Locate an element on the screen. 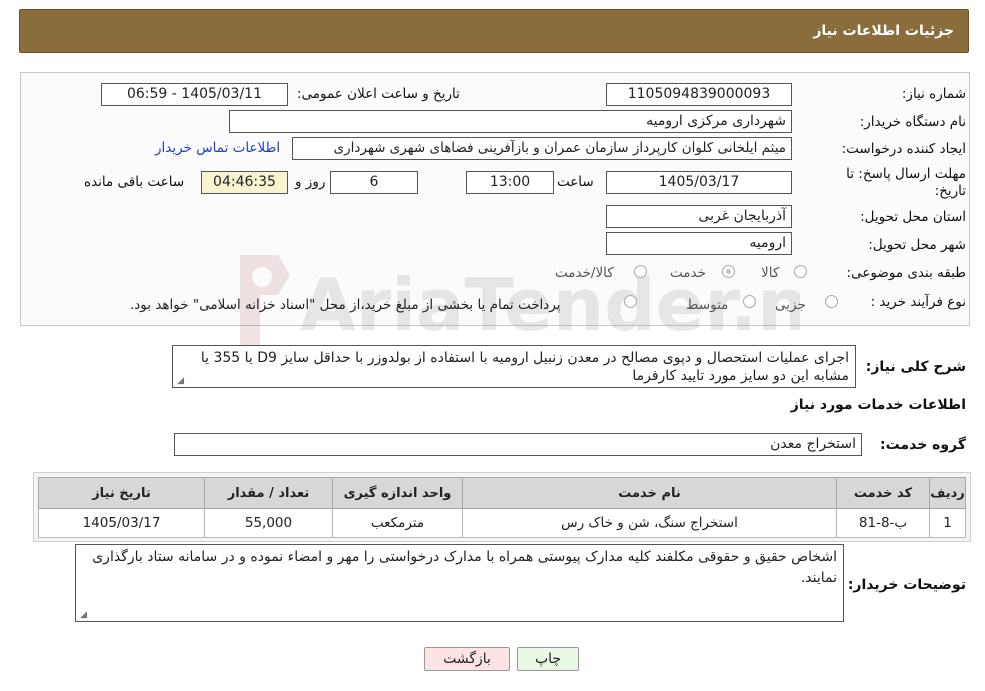  remaining-days-label: روز و is located at coordinates (310, 182).